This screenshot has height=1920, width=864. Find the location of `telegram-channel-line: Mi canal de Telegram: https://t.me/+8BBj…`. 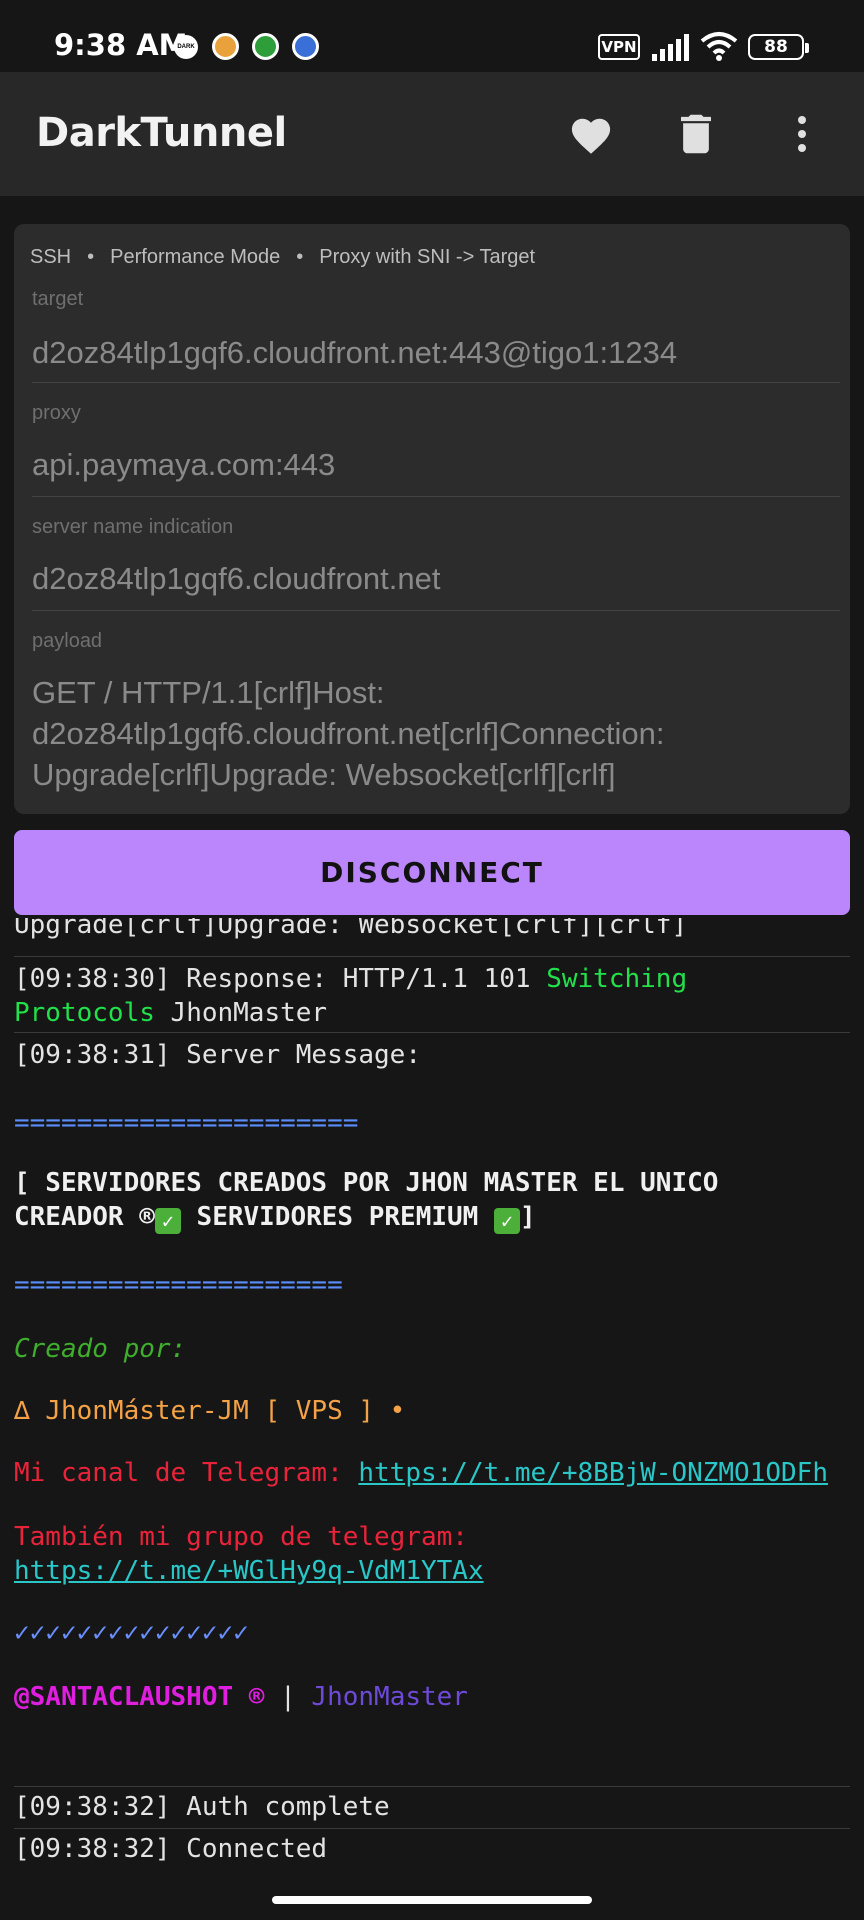

telegram-channel-line: Mi canal de Telegram: https://t.me/+8BBj… is located at coordinates (434, 1473).